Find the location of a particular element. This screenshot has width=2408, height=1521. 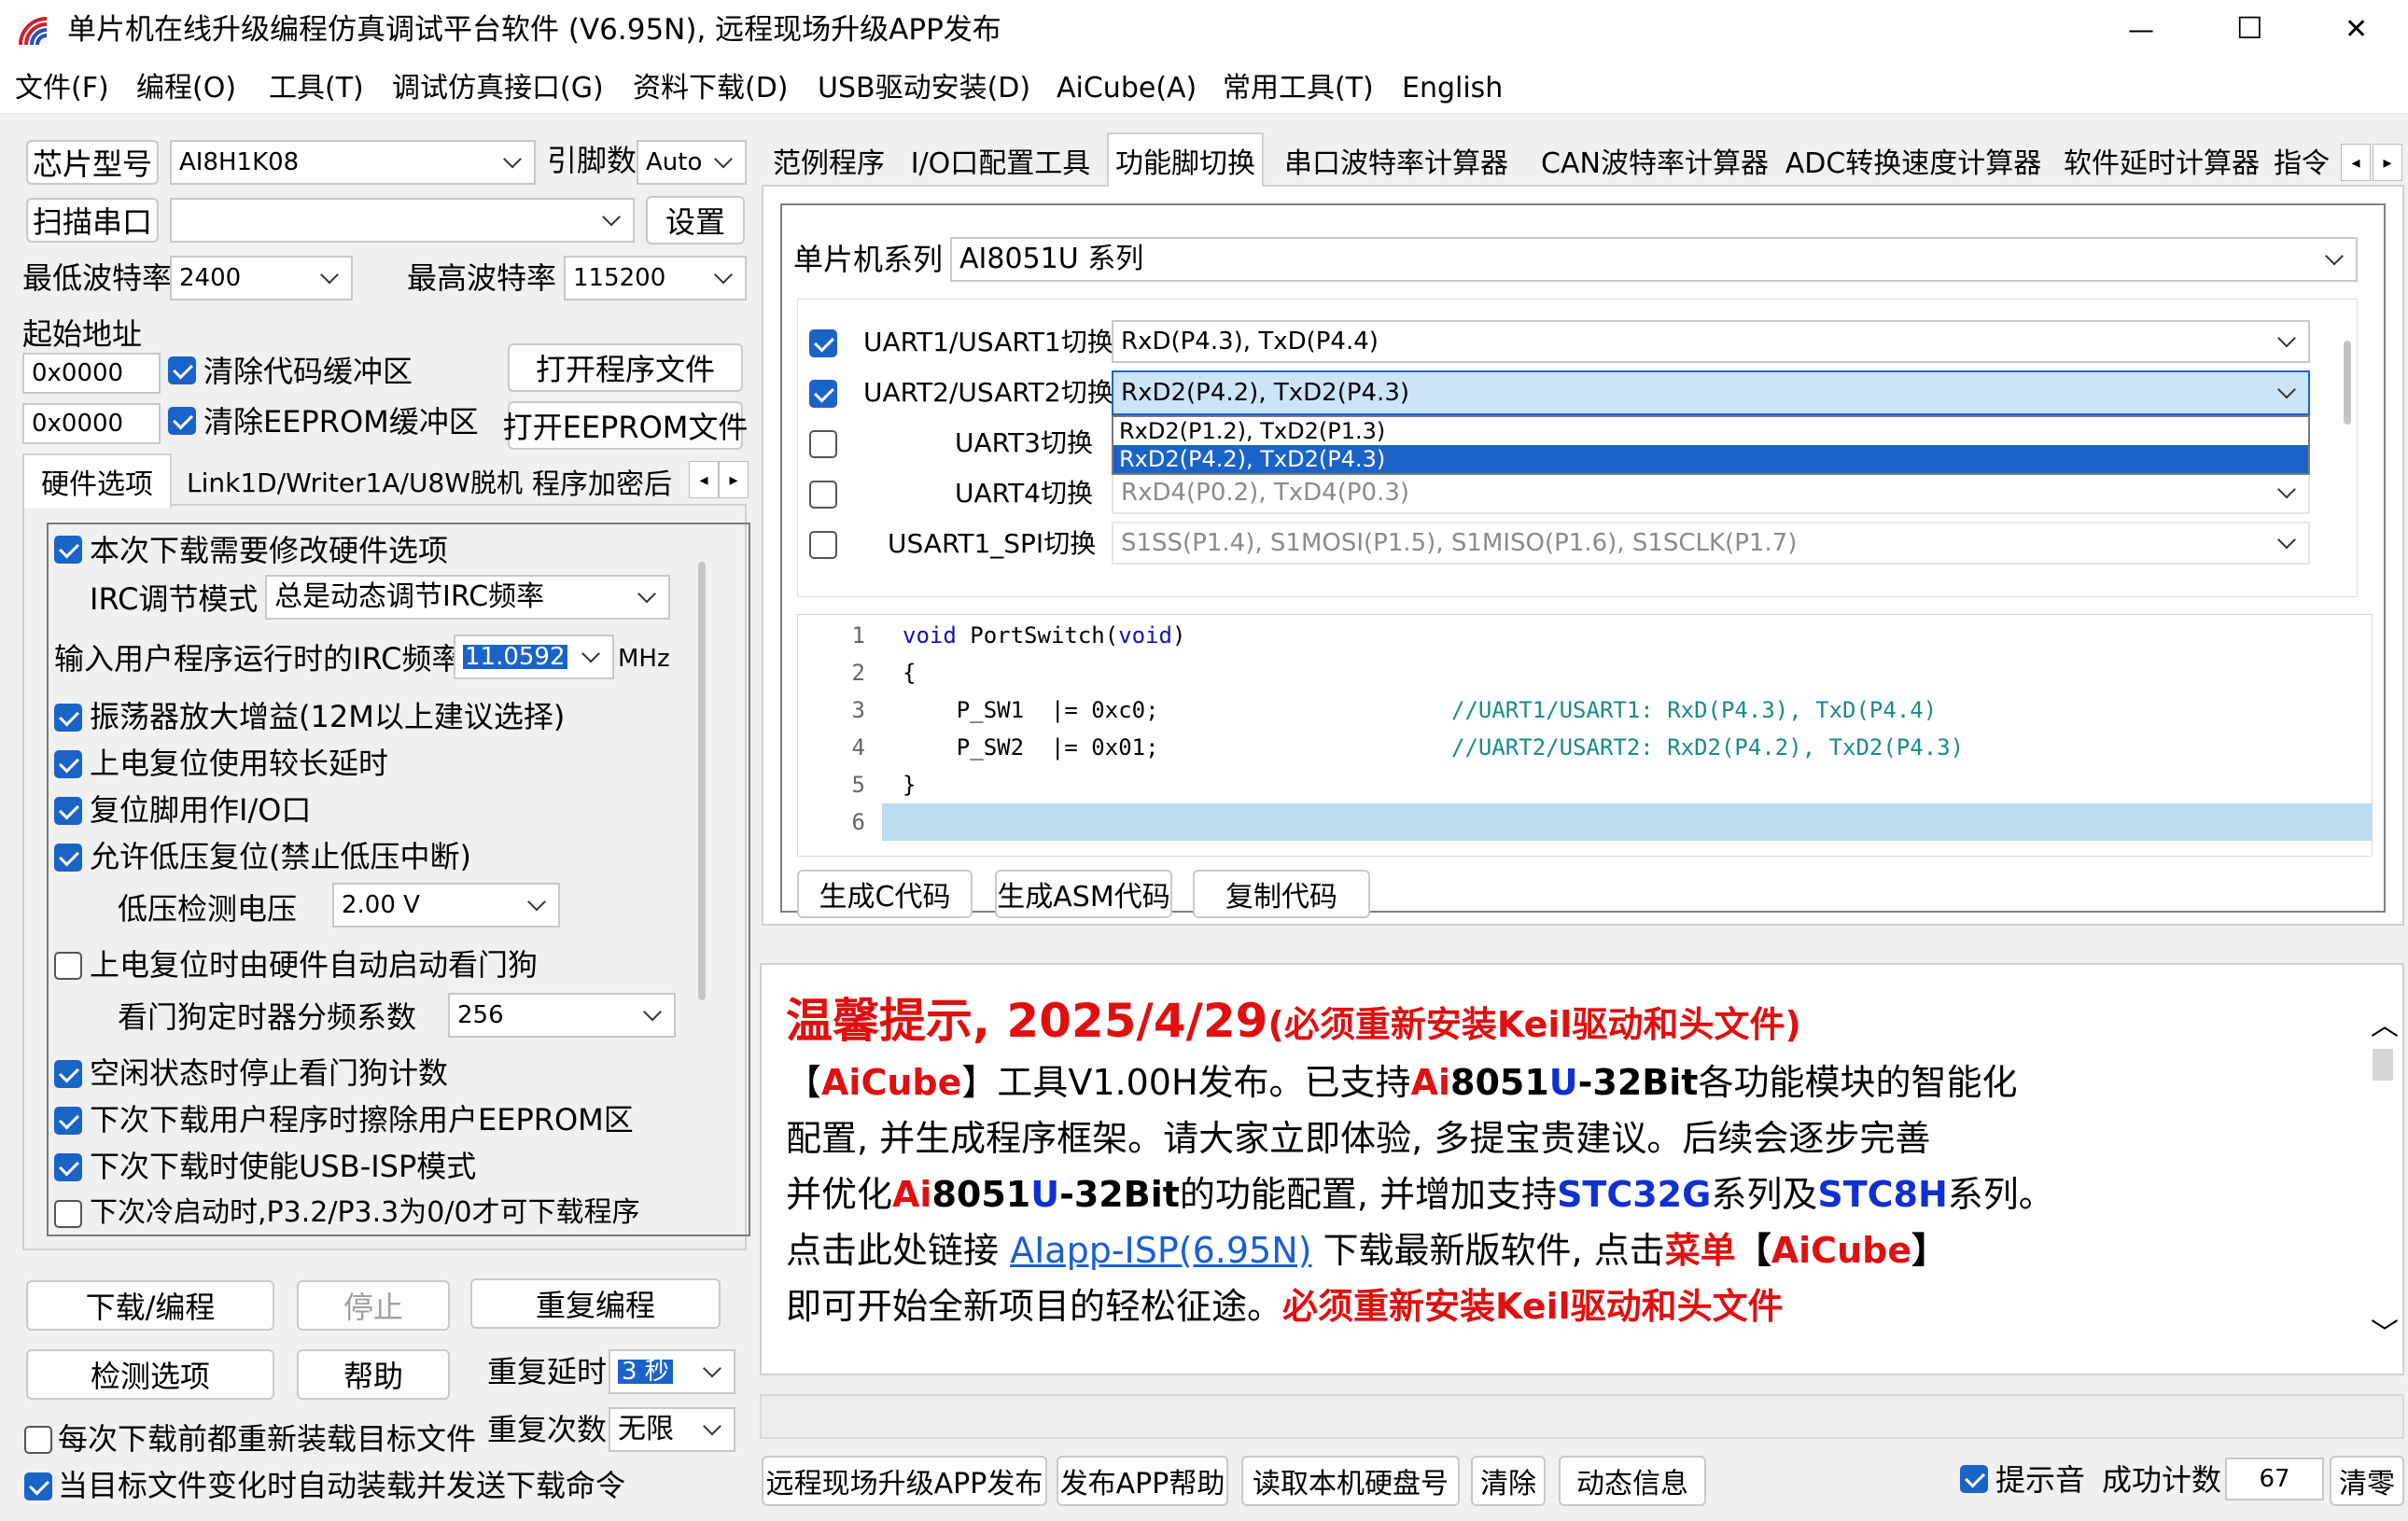

uart2-option-p1: RxD2(P1.2), TxD2(P1.3) is located at coordinates (1710, 431).